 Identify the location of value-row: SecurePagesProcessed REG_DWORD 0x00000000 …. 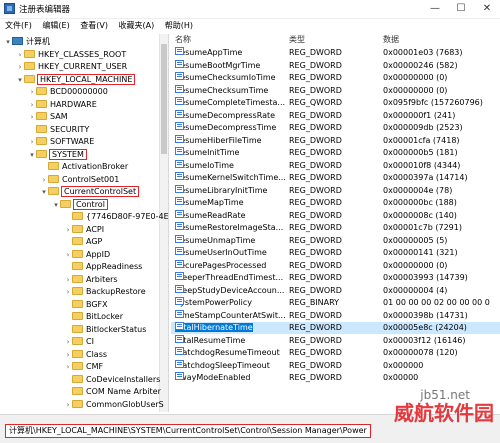
(335, 265).